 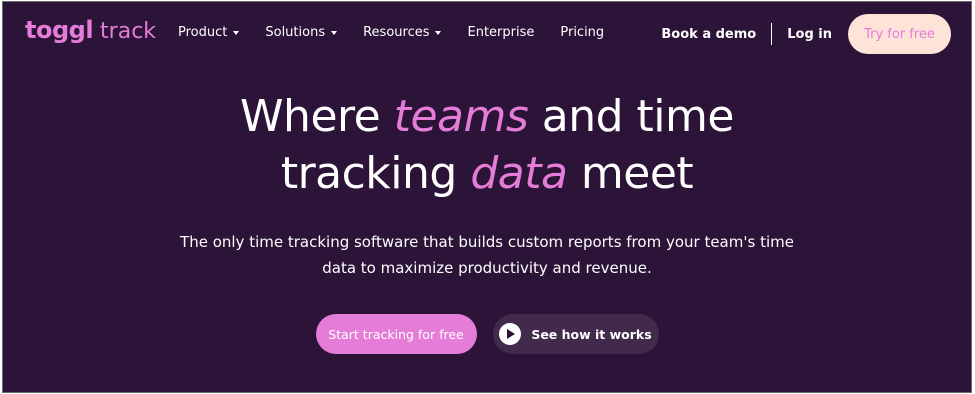 What do you see at coordinates (203, 32) in the screenshot?
I see `nav-item-label: Product` at bounding box center [203, 32].